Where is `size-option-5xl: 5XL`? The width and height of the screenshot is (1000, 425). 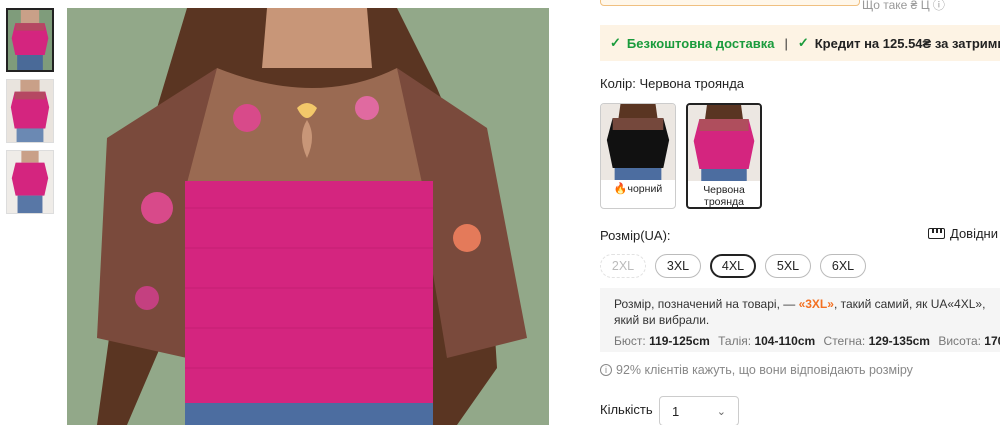 size-option-5xl: 5XL is located at coordinates (788, 266).